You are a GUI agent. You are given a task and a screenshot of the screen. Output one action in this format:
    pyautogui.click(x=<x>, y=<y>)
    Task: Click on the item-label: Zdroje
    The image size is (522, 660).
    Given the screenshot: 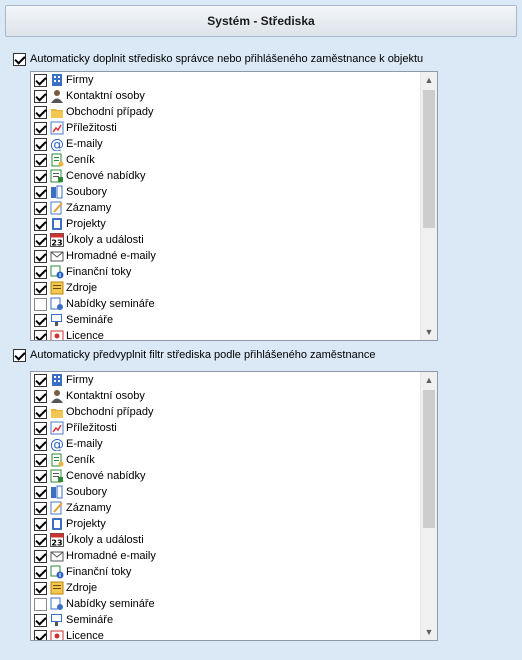 What is the action you would take?
    pyautogui.click(x=82, y=588)
    